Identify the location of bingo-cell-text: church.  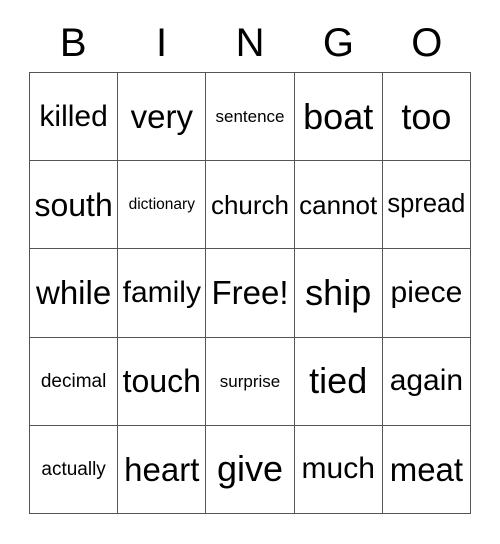
(250, 204).